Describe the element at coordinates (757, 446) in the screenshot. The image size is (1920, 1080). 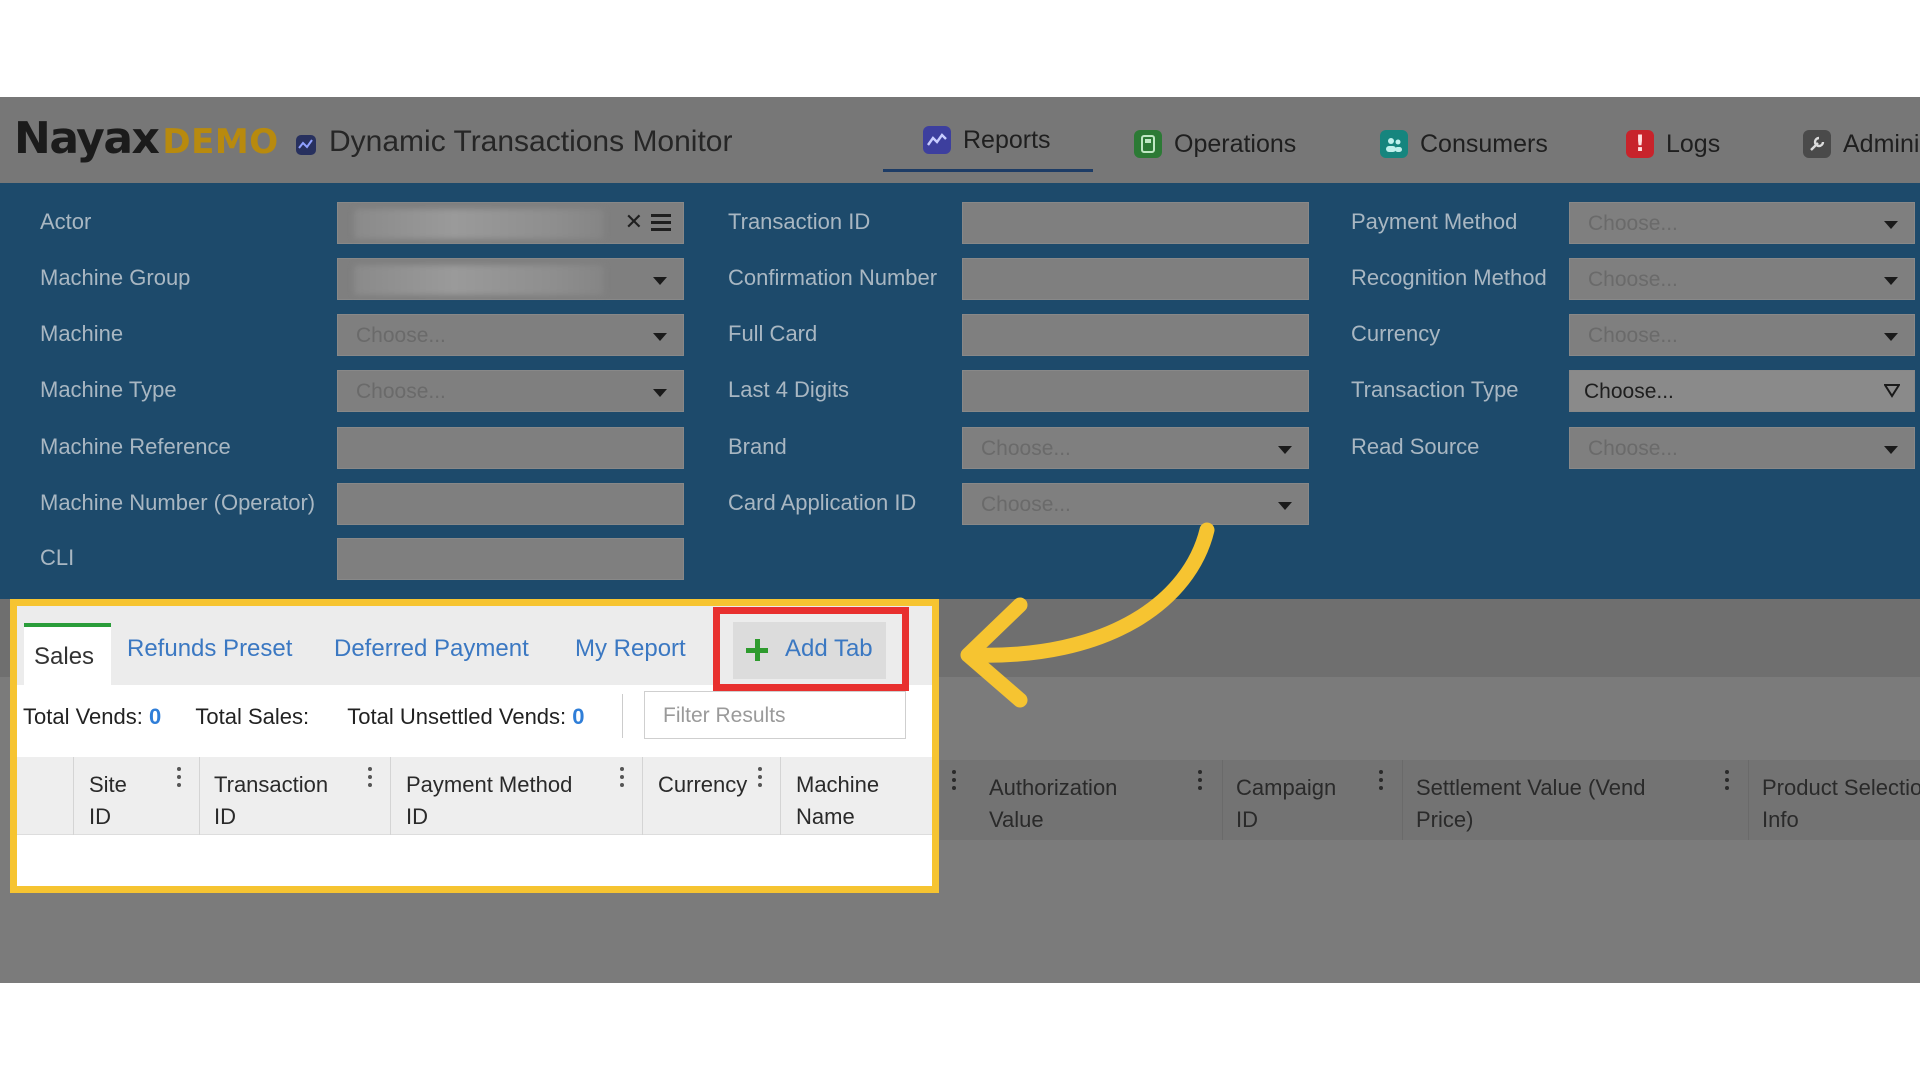
I see `brand-label: Brand` at that location.